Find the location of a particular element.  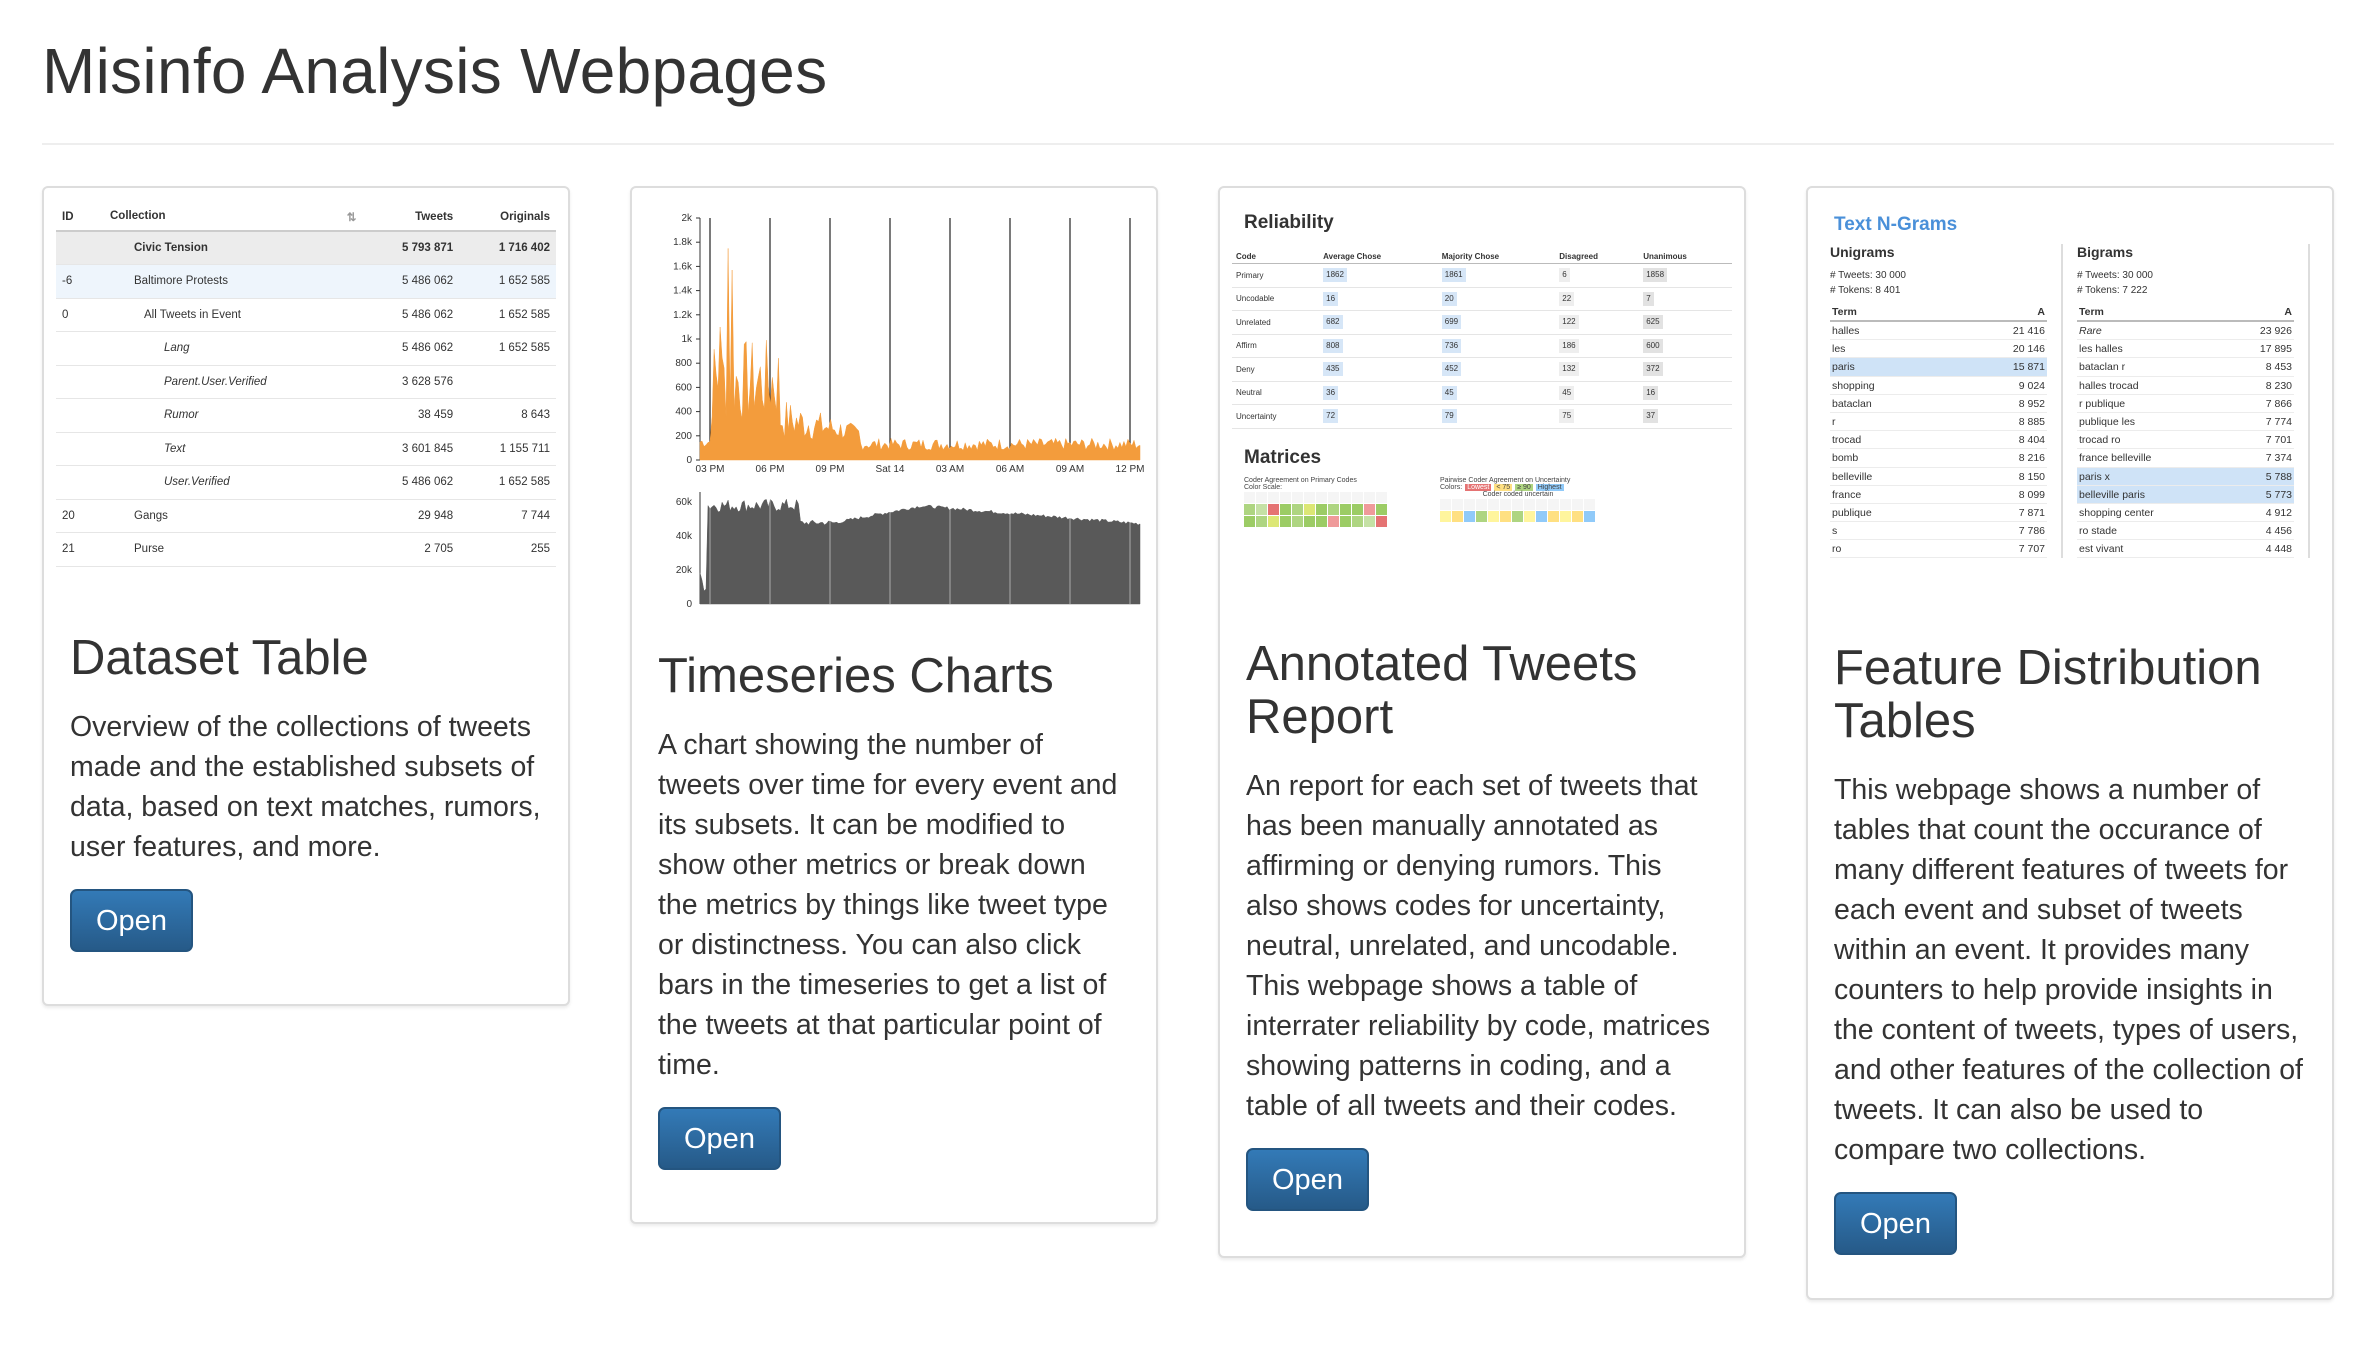

list-item: les 20 146 is located at coordinates (1938, 349).